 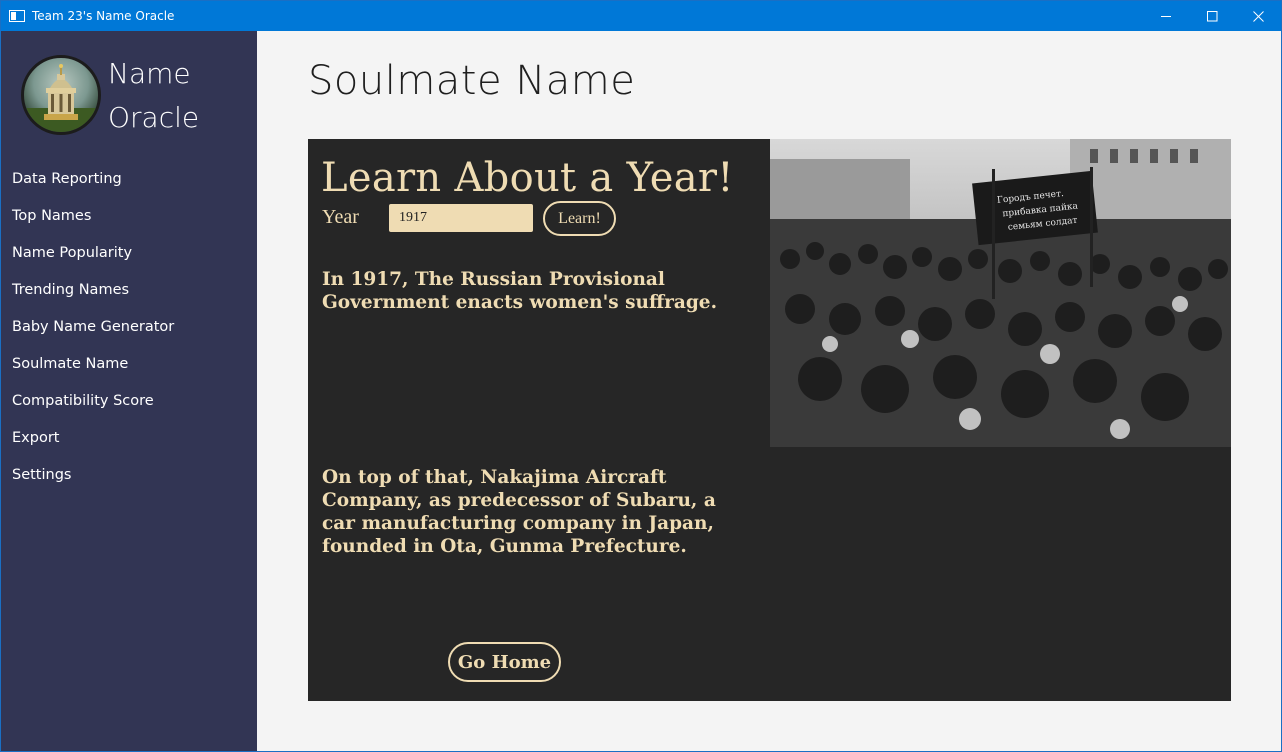 What do you see at coordinates (154, 117) in the screenshot?
I see `brand-line-2: Oracle` at bounding box center [154, 117].